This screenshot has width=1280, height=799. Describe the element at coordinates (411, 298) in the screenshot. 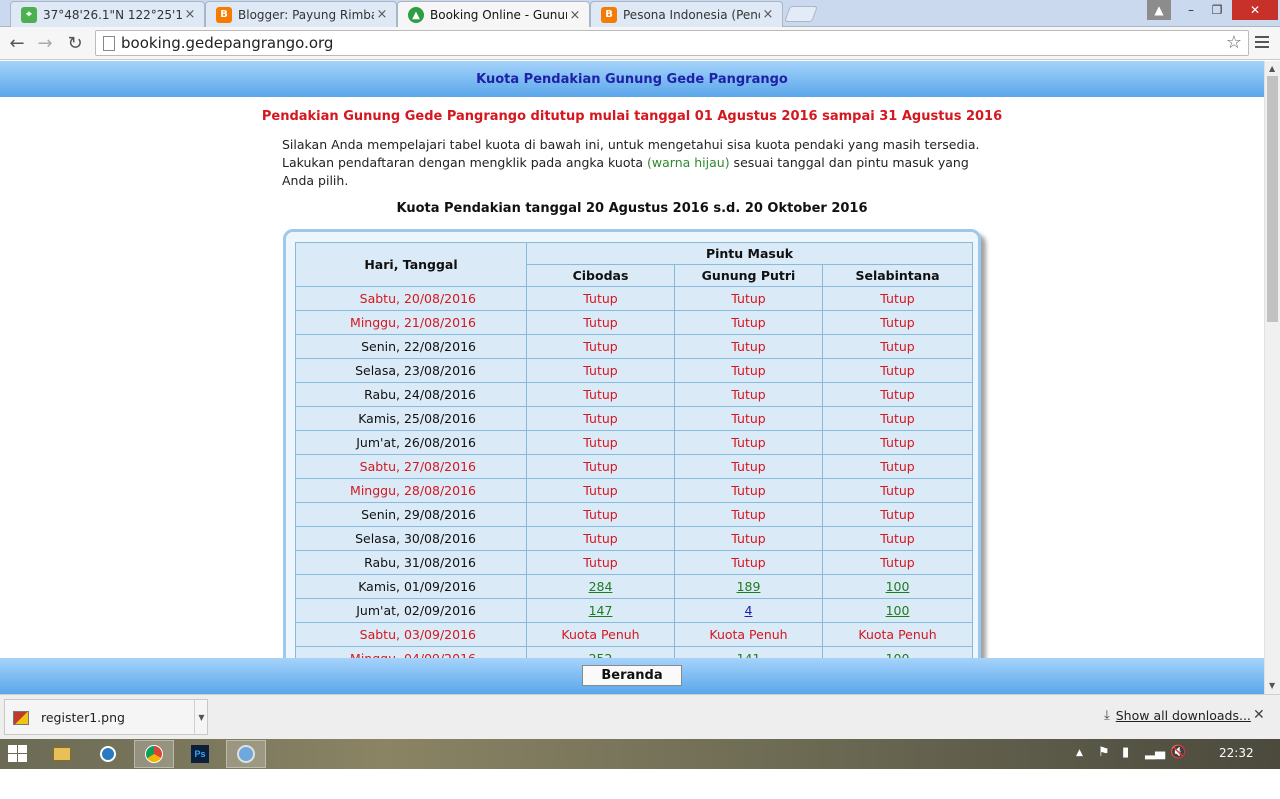

I see `day-cell: Sabtu, 20/08/2016` at that location.